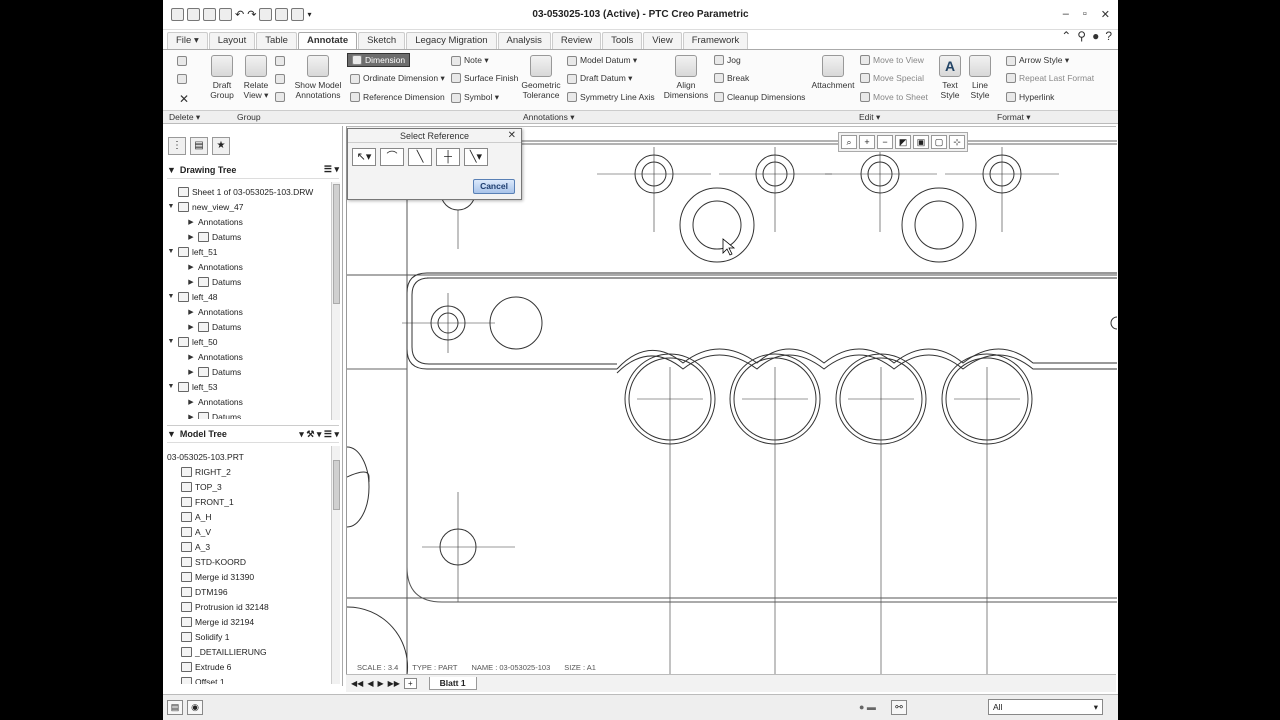 This screenshot has width=1280, height=720. Describe the element at coordinates (249, 636) in the screenshot. I see `model-tree-item: Solidify 1` at that location.